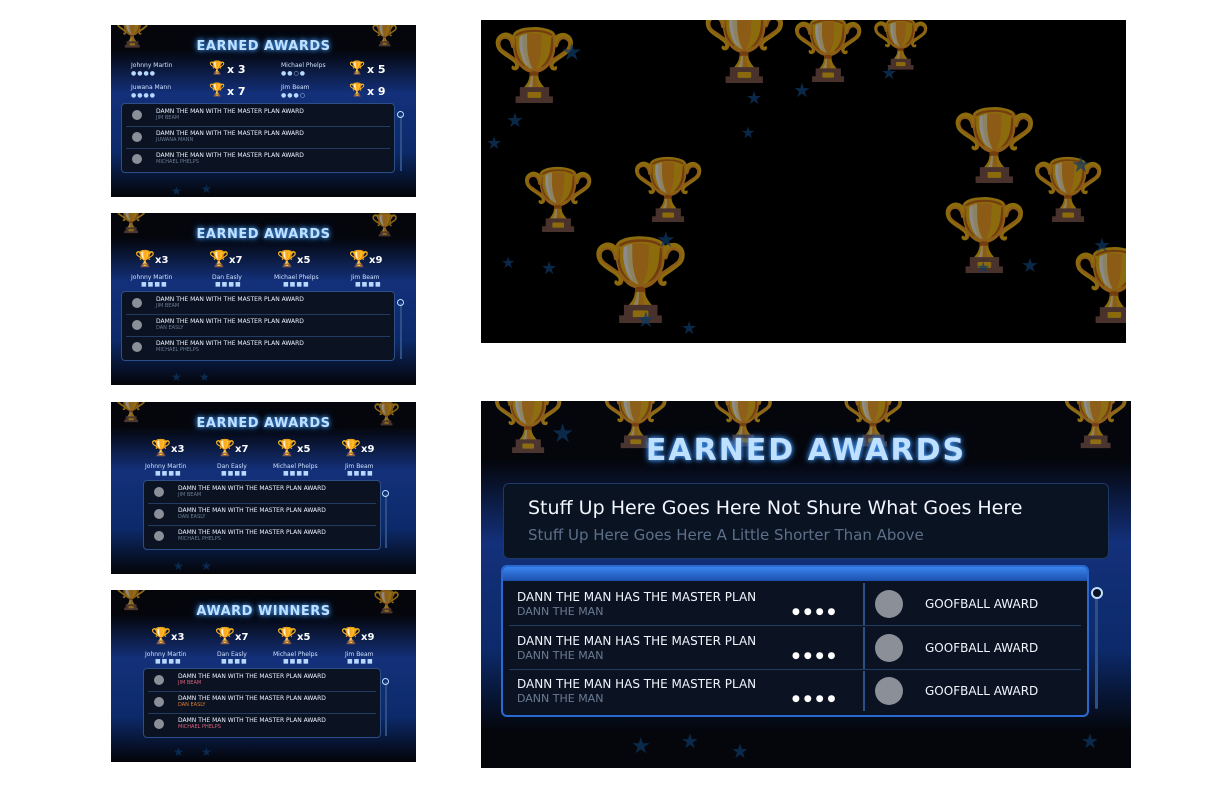 The width and height of the screenshot is (1224, 792). What do you see at coordinates (151, 87) in the screenshot?
I see `player-name: Juwana Mann` at bounding box center [151, 87].